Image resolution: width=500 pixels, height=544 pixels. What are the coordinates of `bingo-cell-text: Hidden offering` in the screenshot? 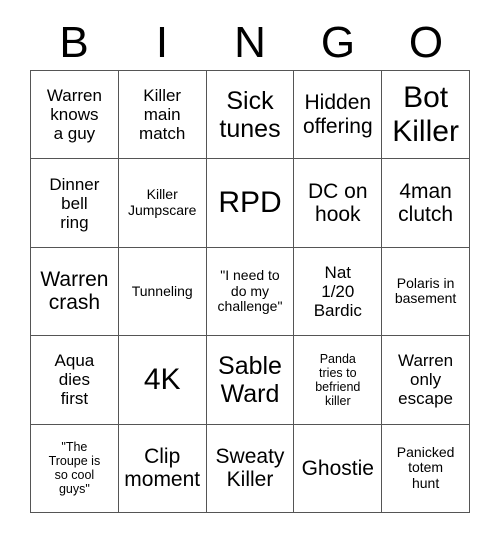 It's located at (337, 114).